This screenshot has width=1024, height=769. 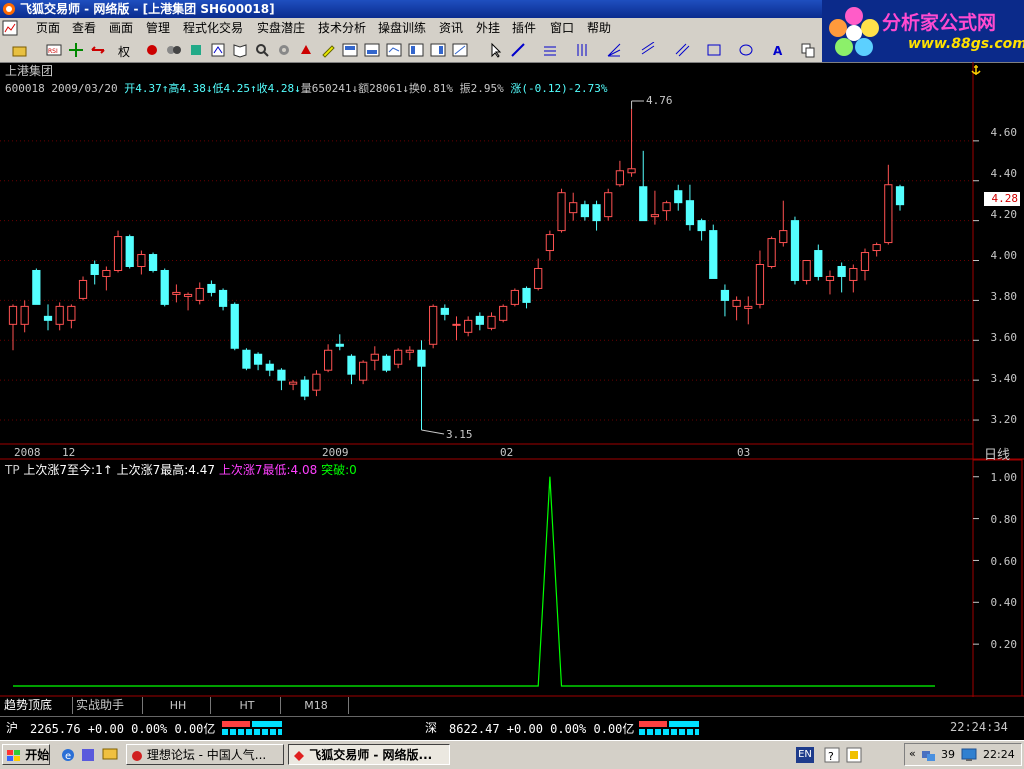 I want to click on menu-program-trading: 程式化交易, so click(x=213, y=28).